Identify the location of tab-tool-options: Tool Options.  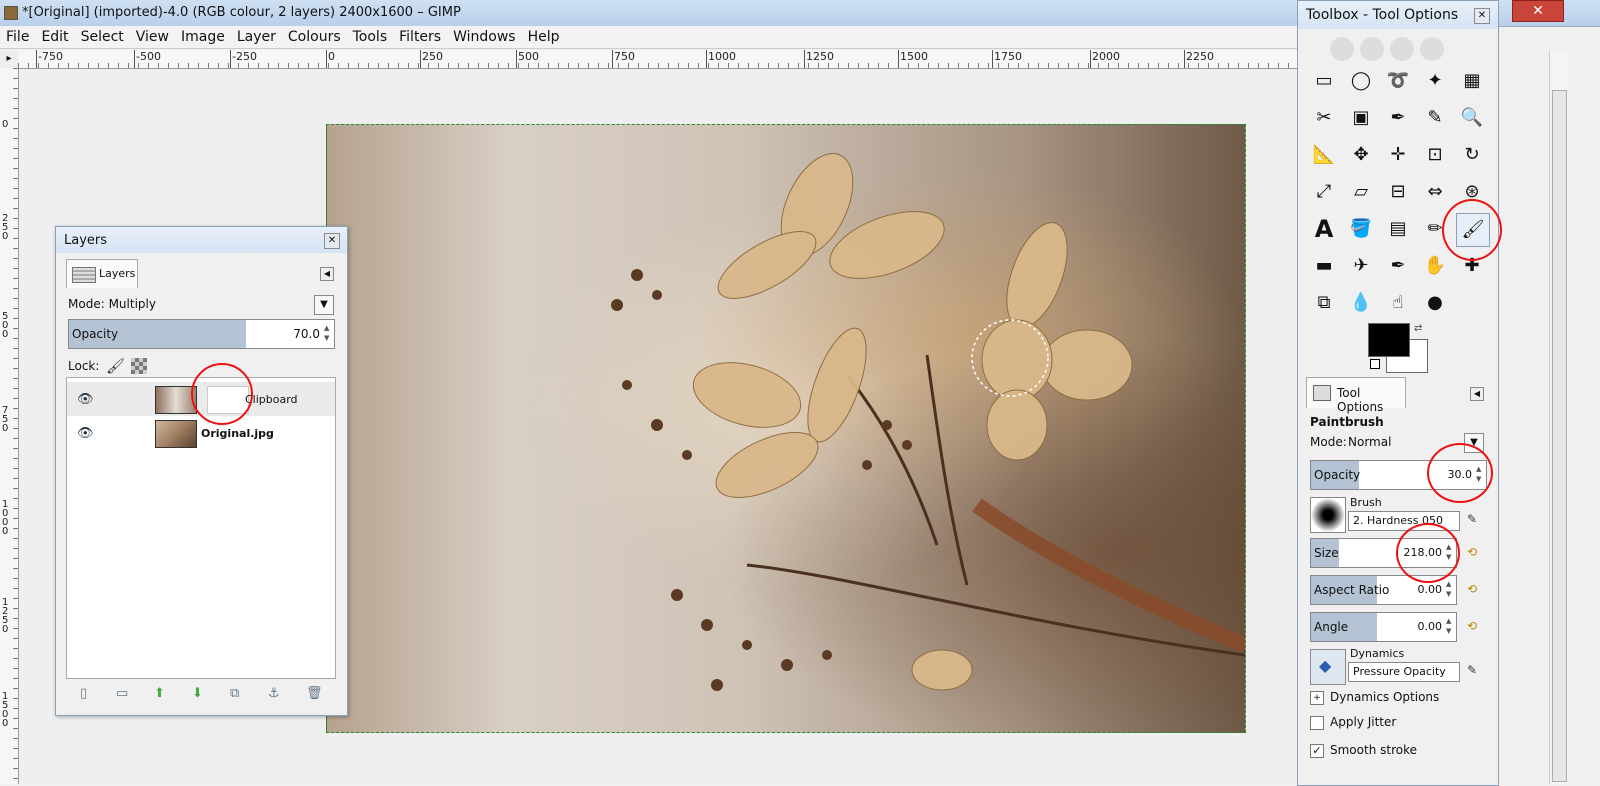
(1356, 395).